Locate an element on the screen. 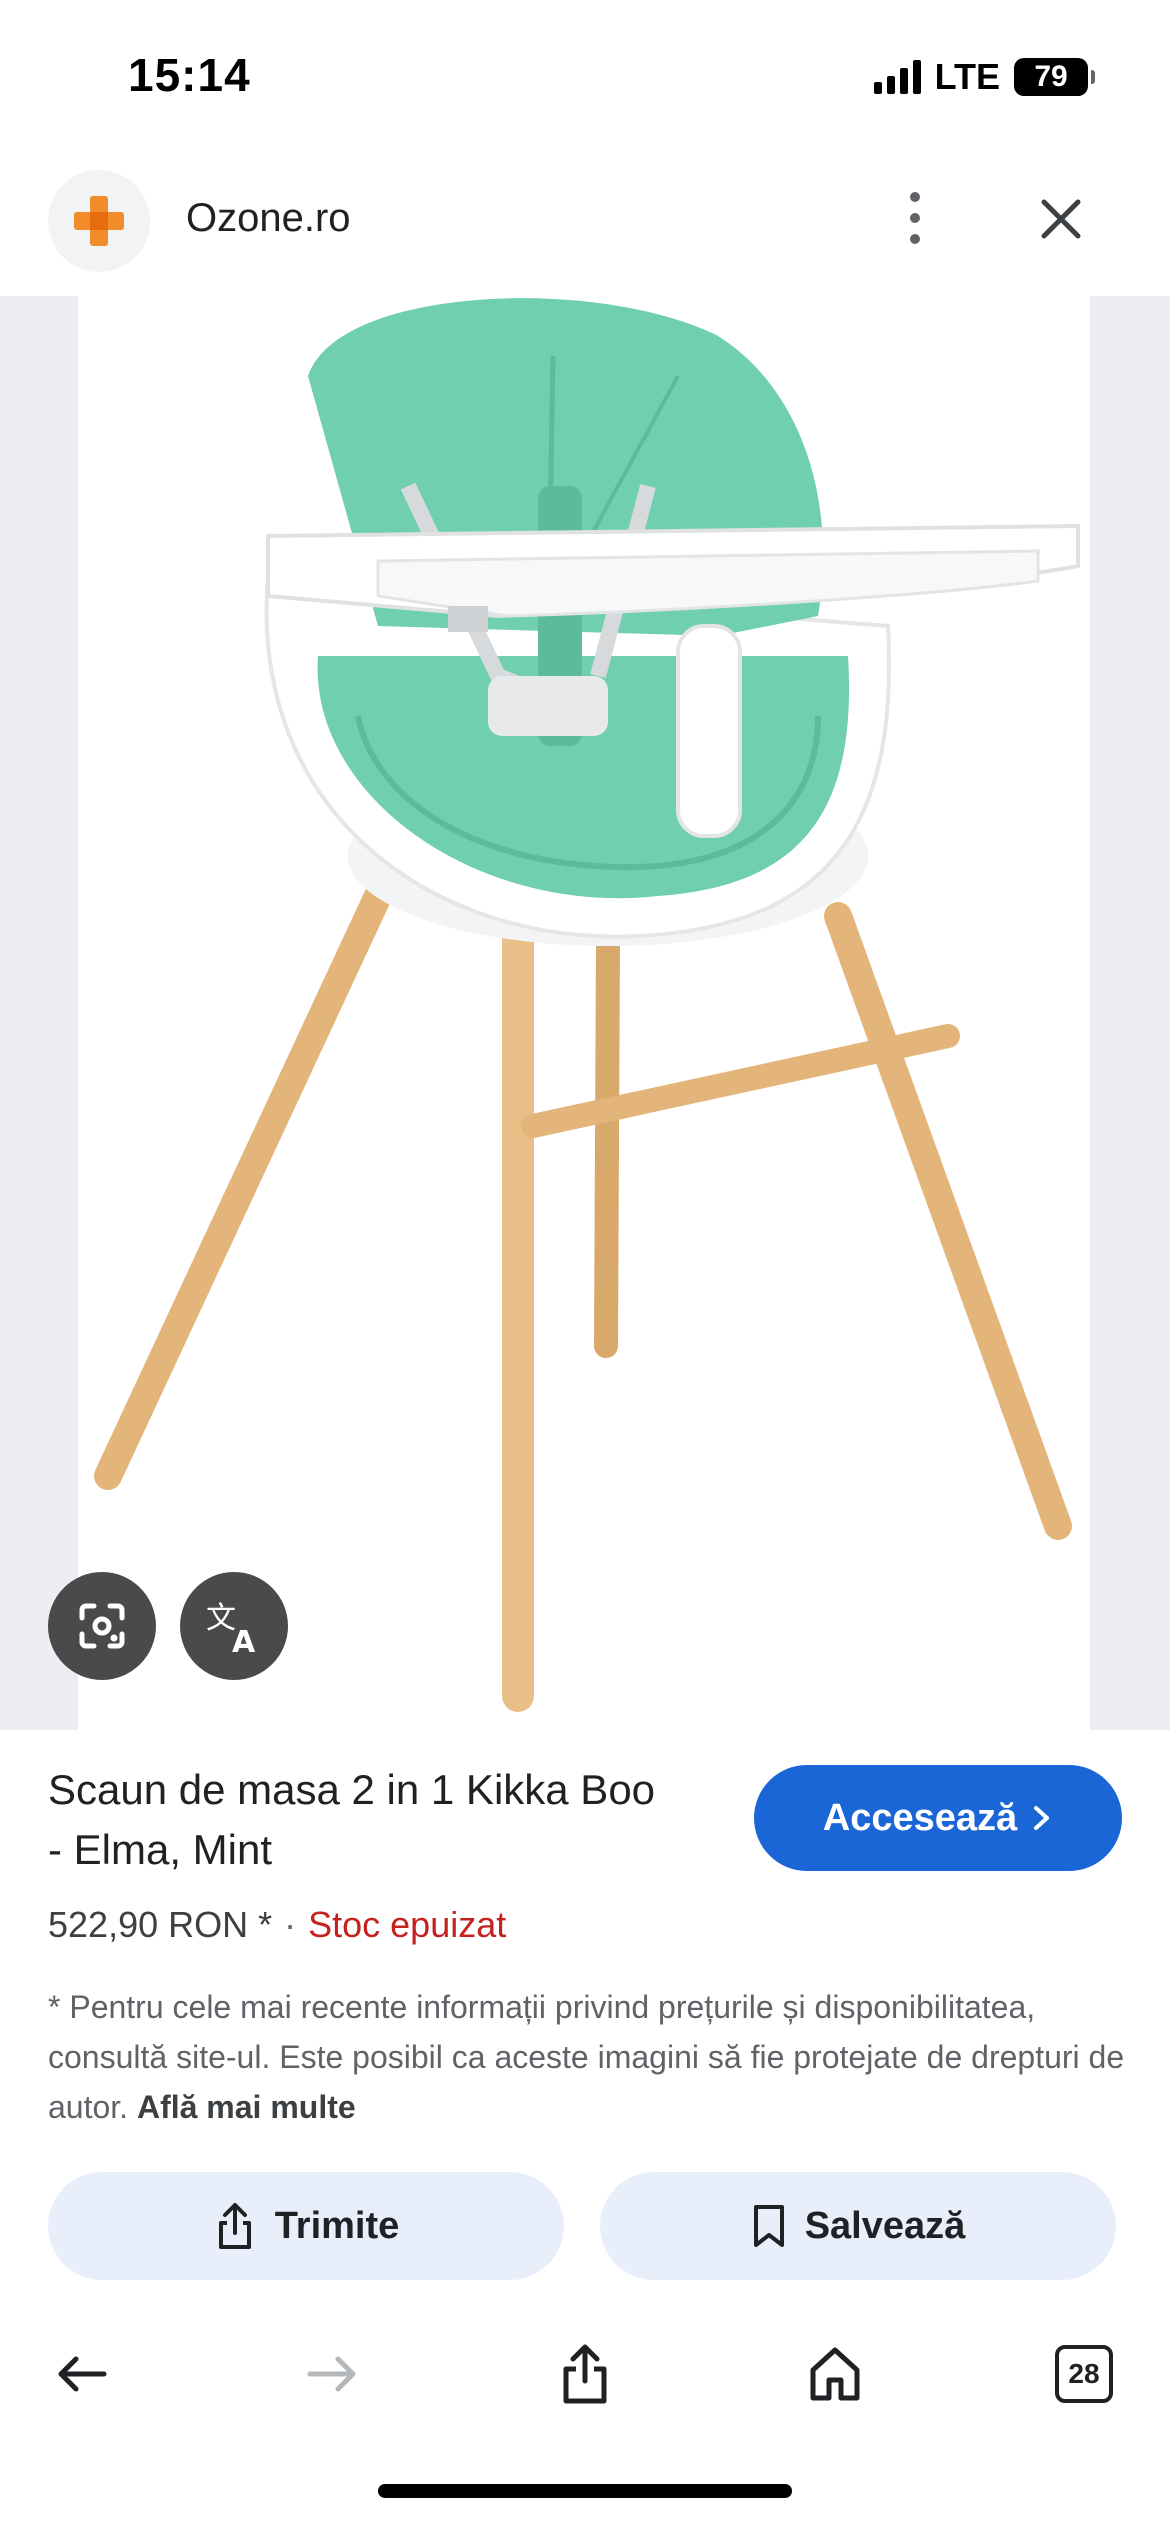 The width and height of the screenshot is (1170, 2532). arrow-right-icon is located at coordinates (331, 2374).